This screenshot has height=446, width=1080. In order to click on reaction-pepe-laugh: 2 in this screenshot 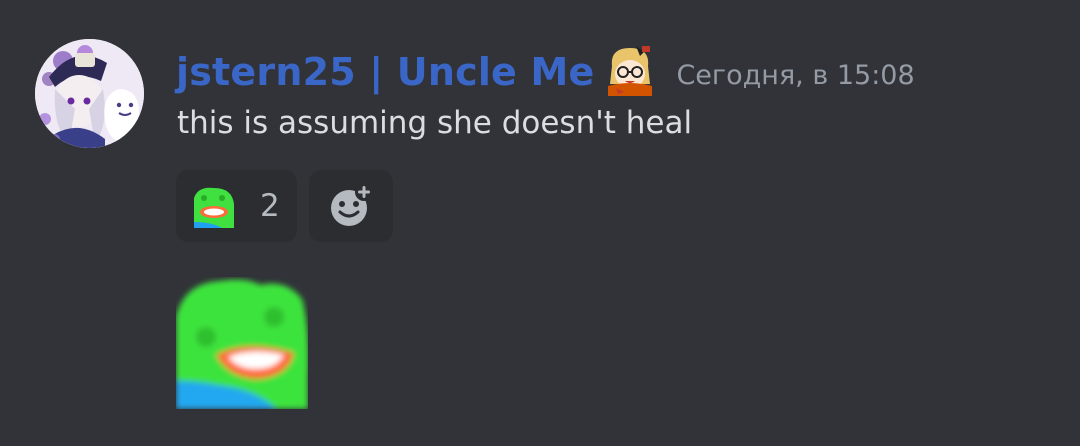, I will do `click(236, 206)`.